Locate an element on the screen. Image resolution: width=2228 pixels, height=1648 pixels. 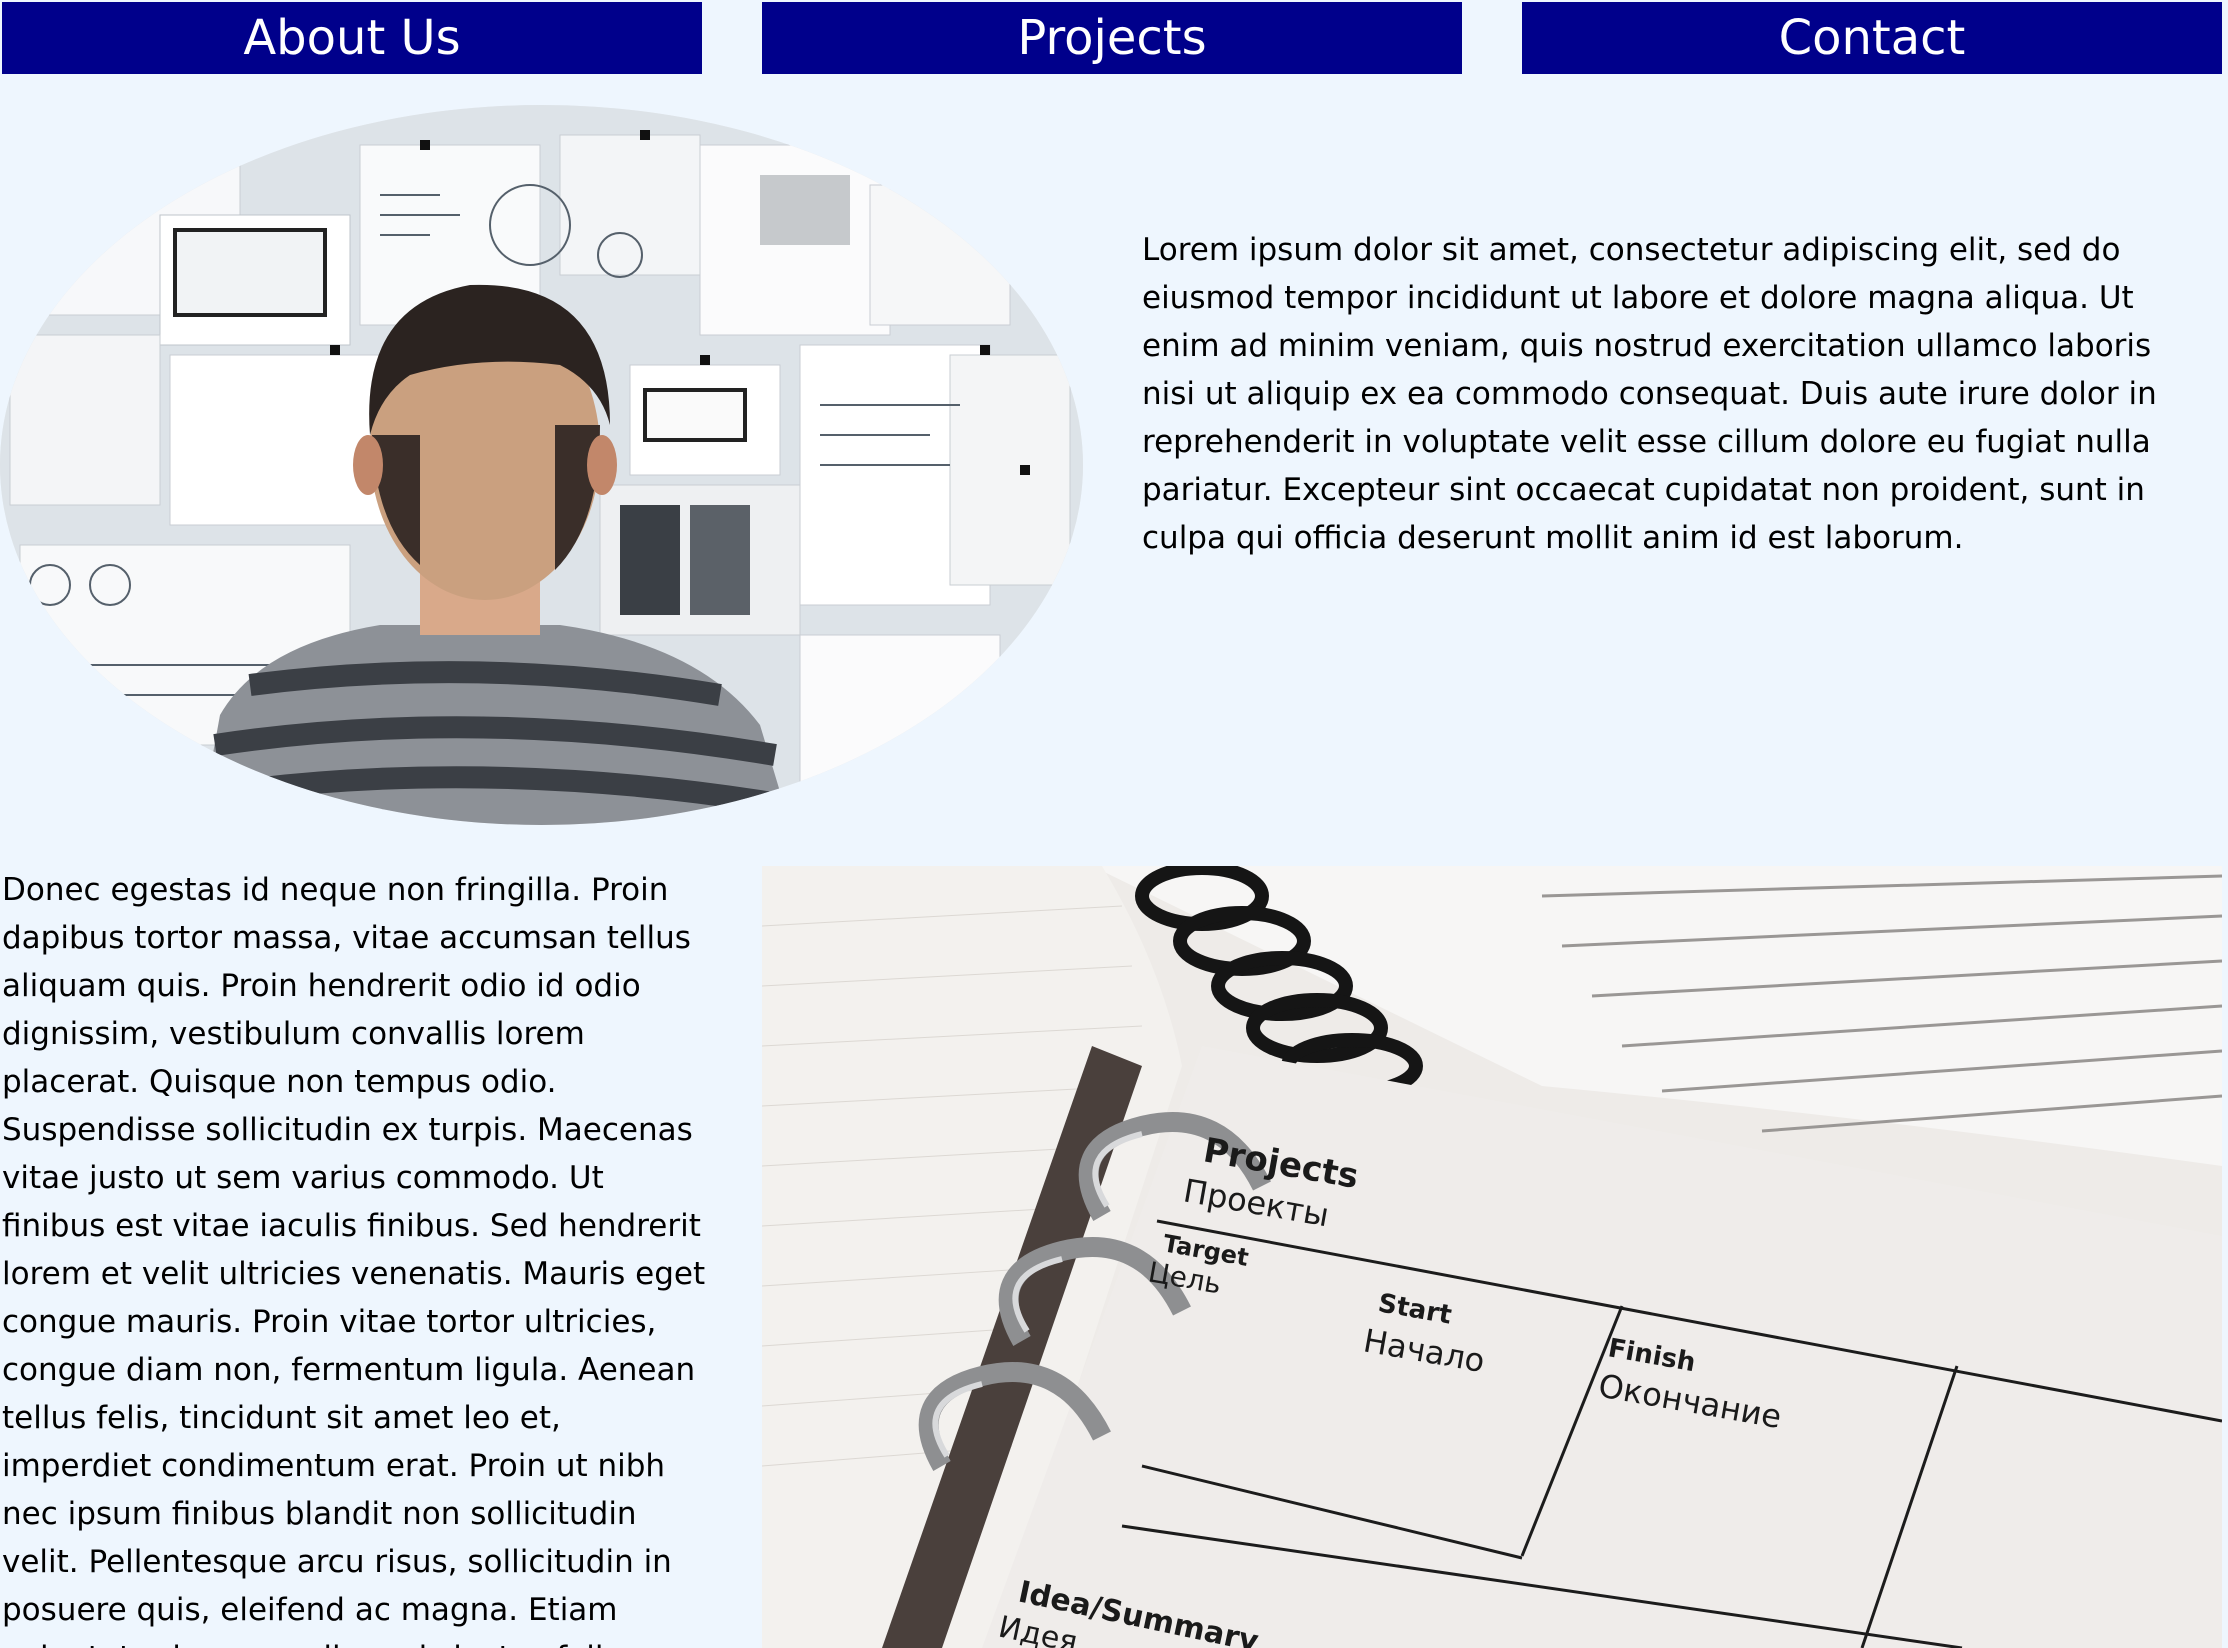
nav-projects-button: Projects is located at coordinates (1112, 38).